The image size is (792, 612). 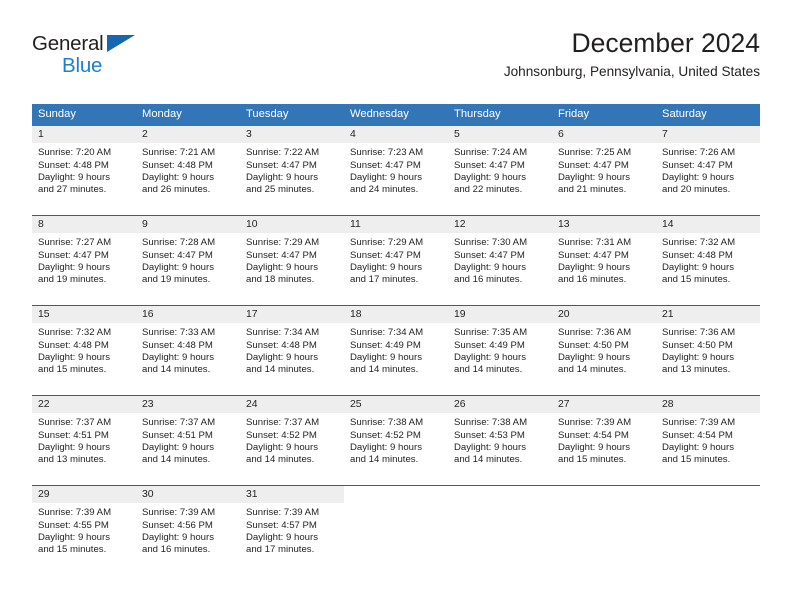 I want to click on sunrise-text: Sunrise: 7:39 AM, so click(x=699, y=423).